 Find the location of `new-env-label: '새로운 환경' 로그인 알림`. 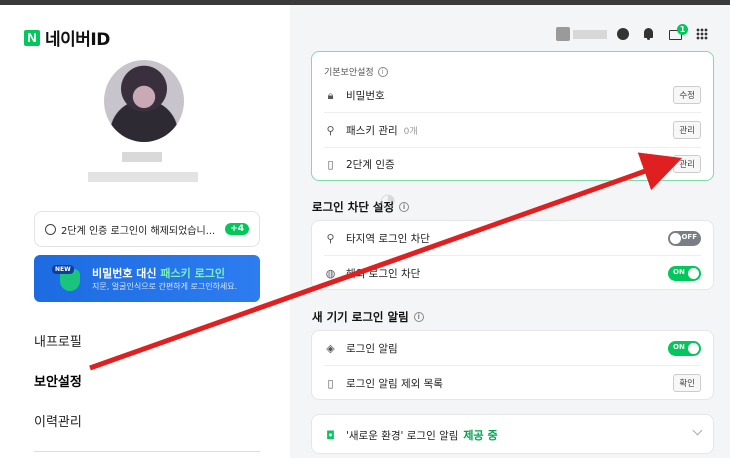

new-env-label: '새로운 환경' 로그인 알림 is located at coordinates (402, 435).